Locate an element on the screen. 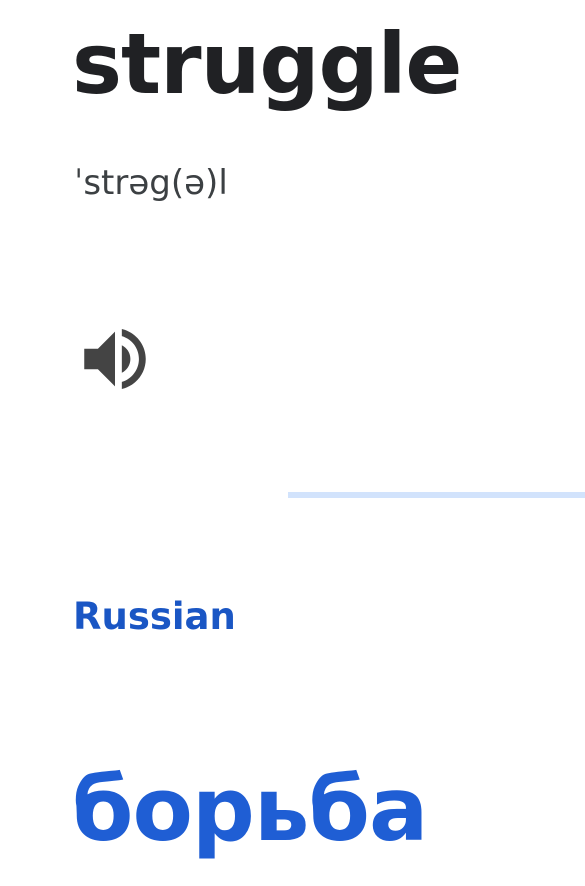 This screenshot has width=585, height=886. listen-button is located at coordinates (115, 359).